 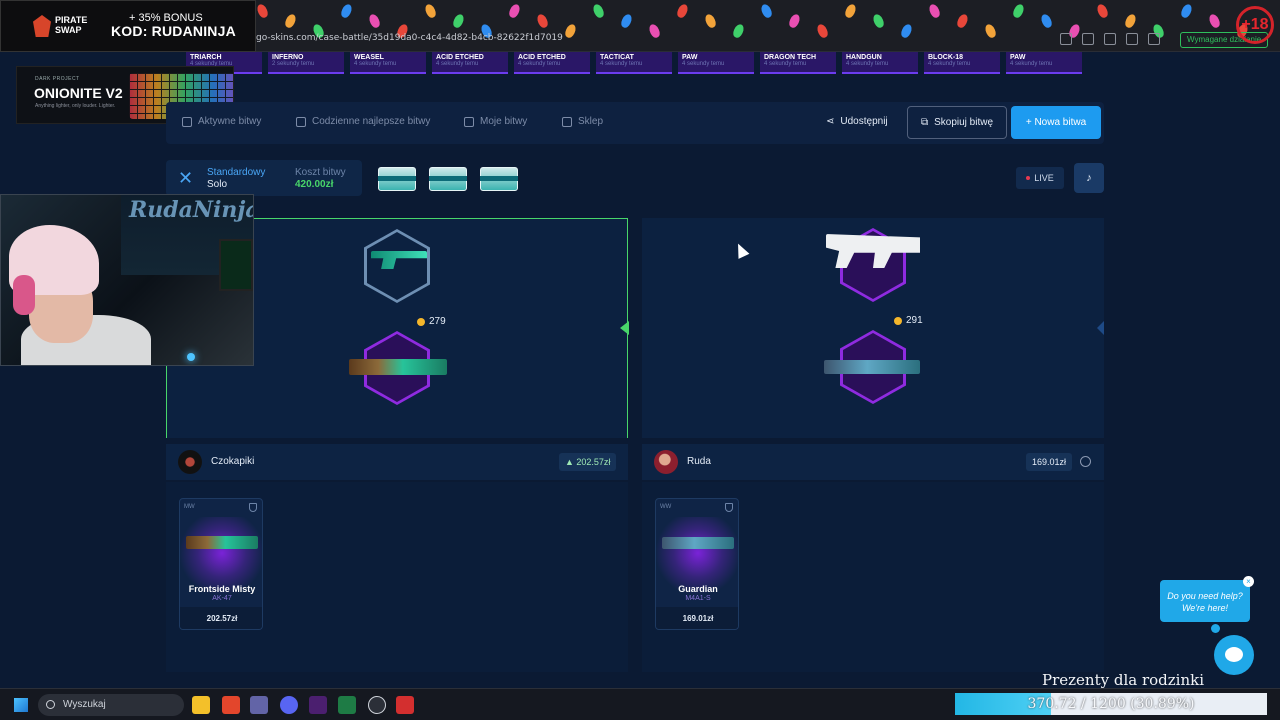 I want to click on sidebar-icon, so click(x=1132, y=39).